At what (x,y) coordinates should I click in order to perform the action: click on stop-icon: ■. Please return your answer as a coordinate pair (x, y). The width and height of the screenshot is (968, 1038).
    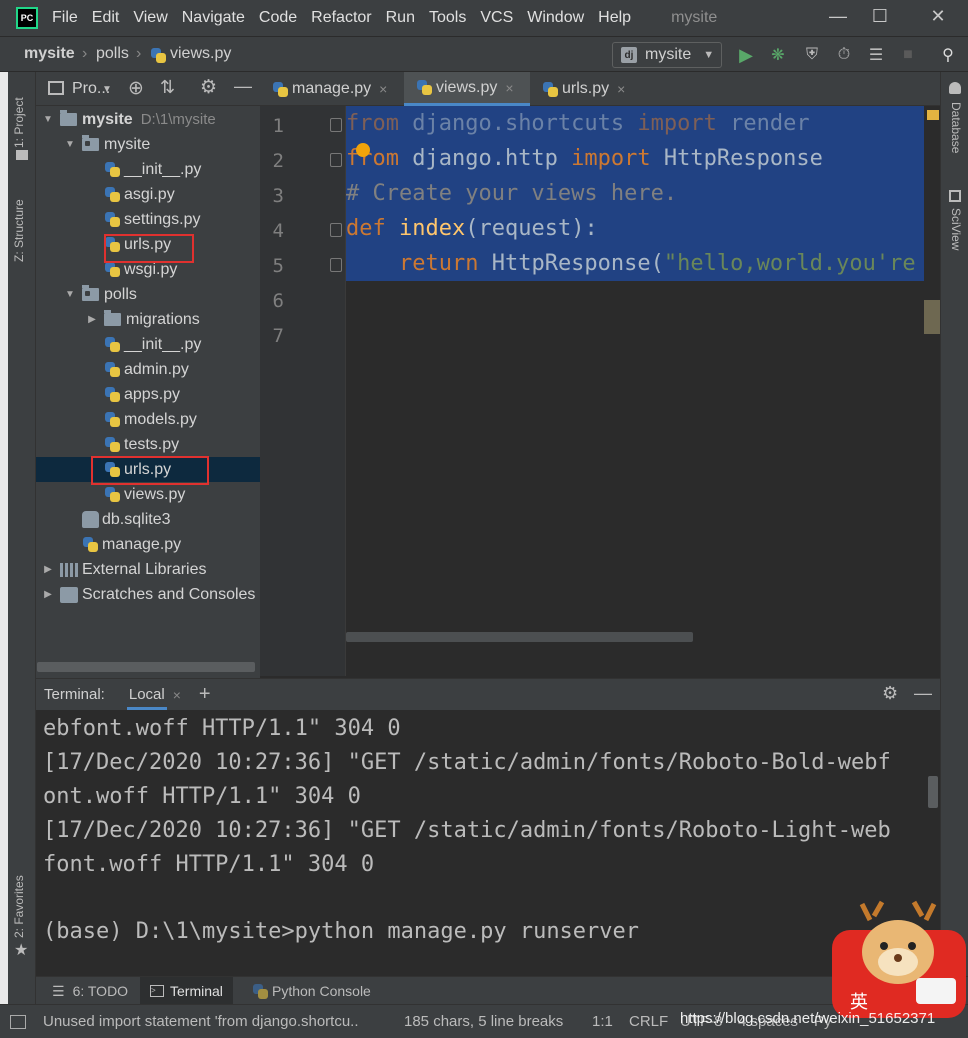
    Looking at the image, I should click on (908, 55).